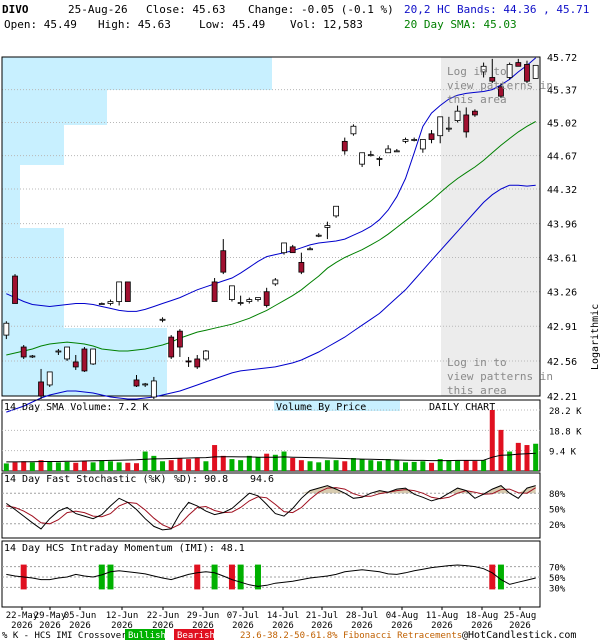 Image resolution: width=600 pixels, height=640 pixels. I want to click on stochastic-d-value: %D): 90.8, so click(201, 479).